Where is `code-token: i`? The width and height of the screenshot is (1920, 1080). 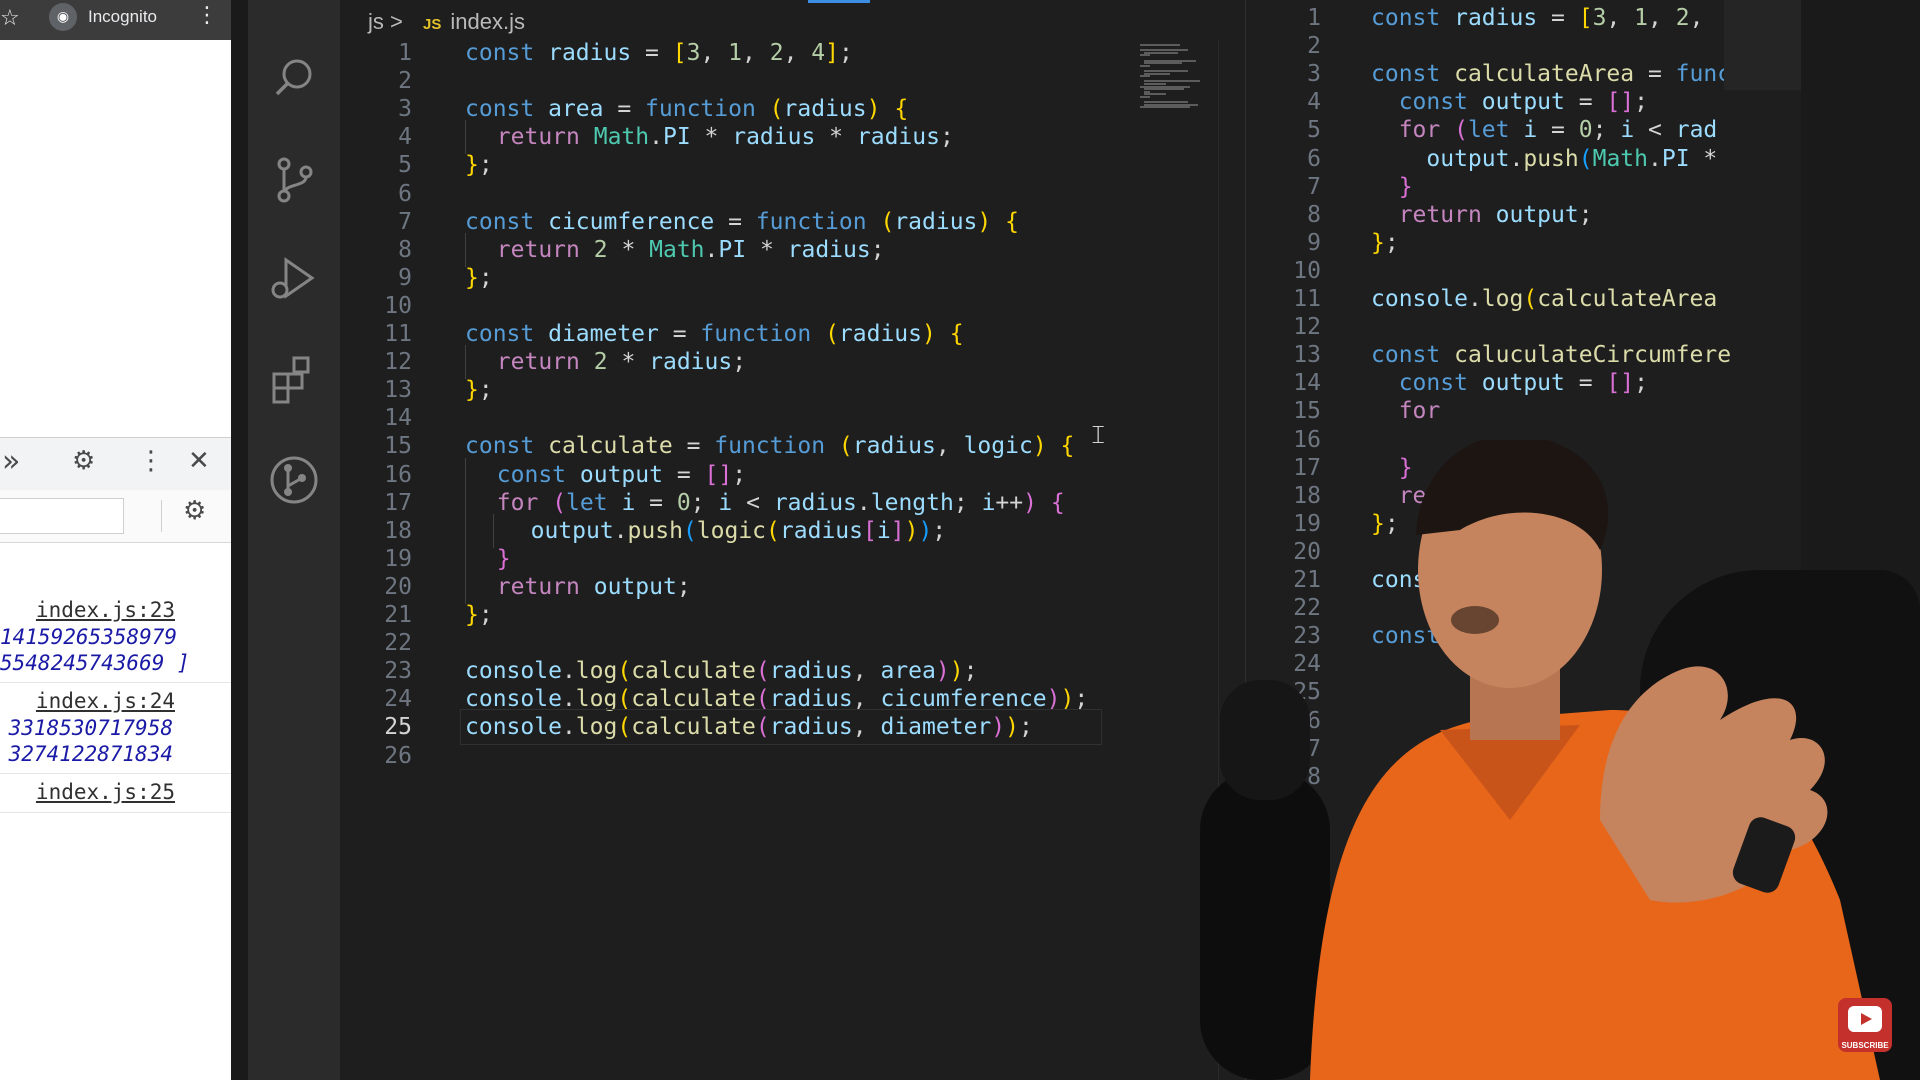 code-token: i is located at coordinates (1627, 130).